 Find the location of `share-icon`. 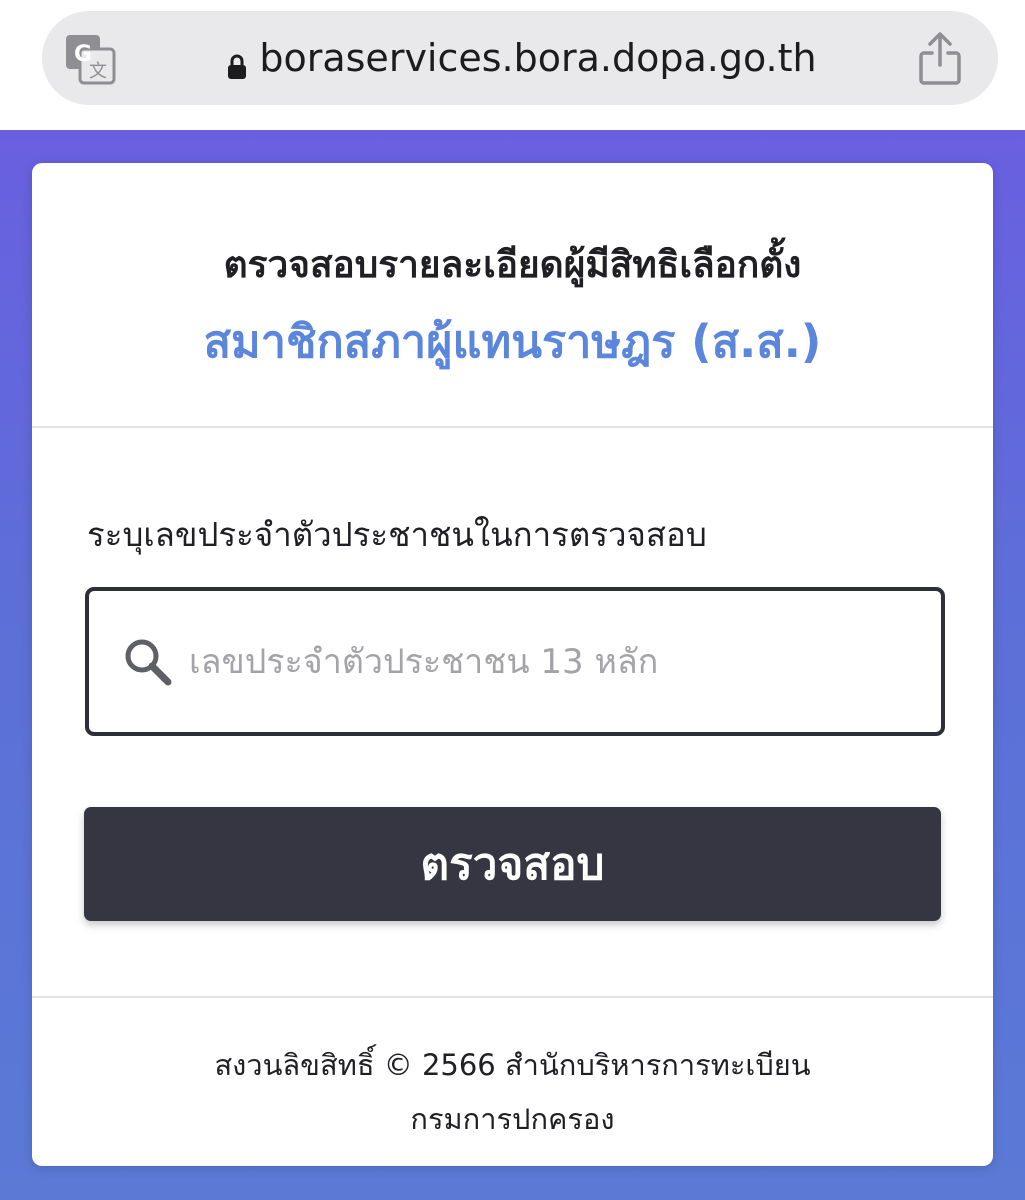

share-icon is located at coordinates (940, 59).